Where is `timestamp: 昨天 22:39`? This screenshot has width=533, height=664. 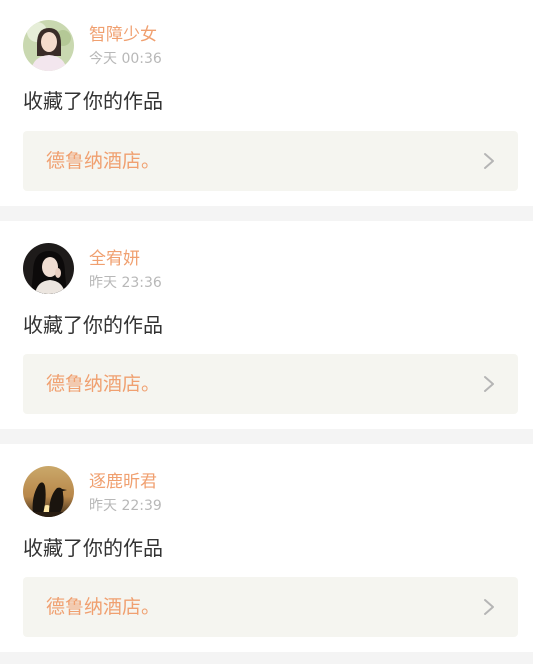 timestamp: 昨天 22:39 is located at coordinates (125, 506).